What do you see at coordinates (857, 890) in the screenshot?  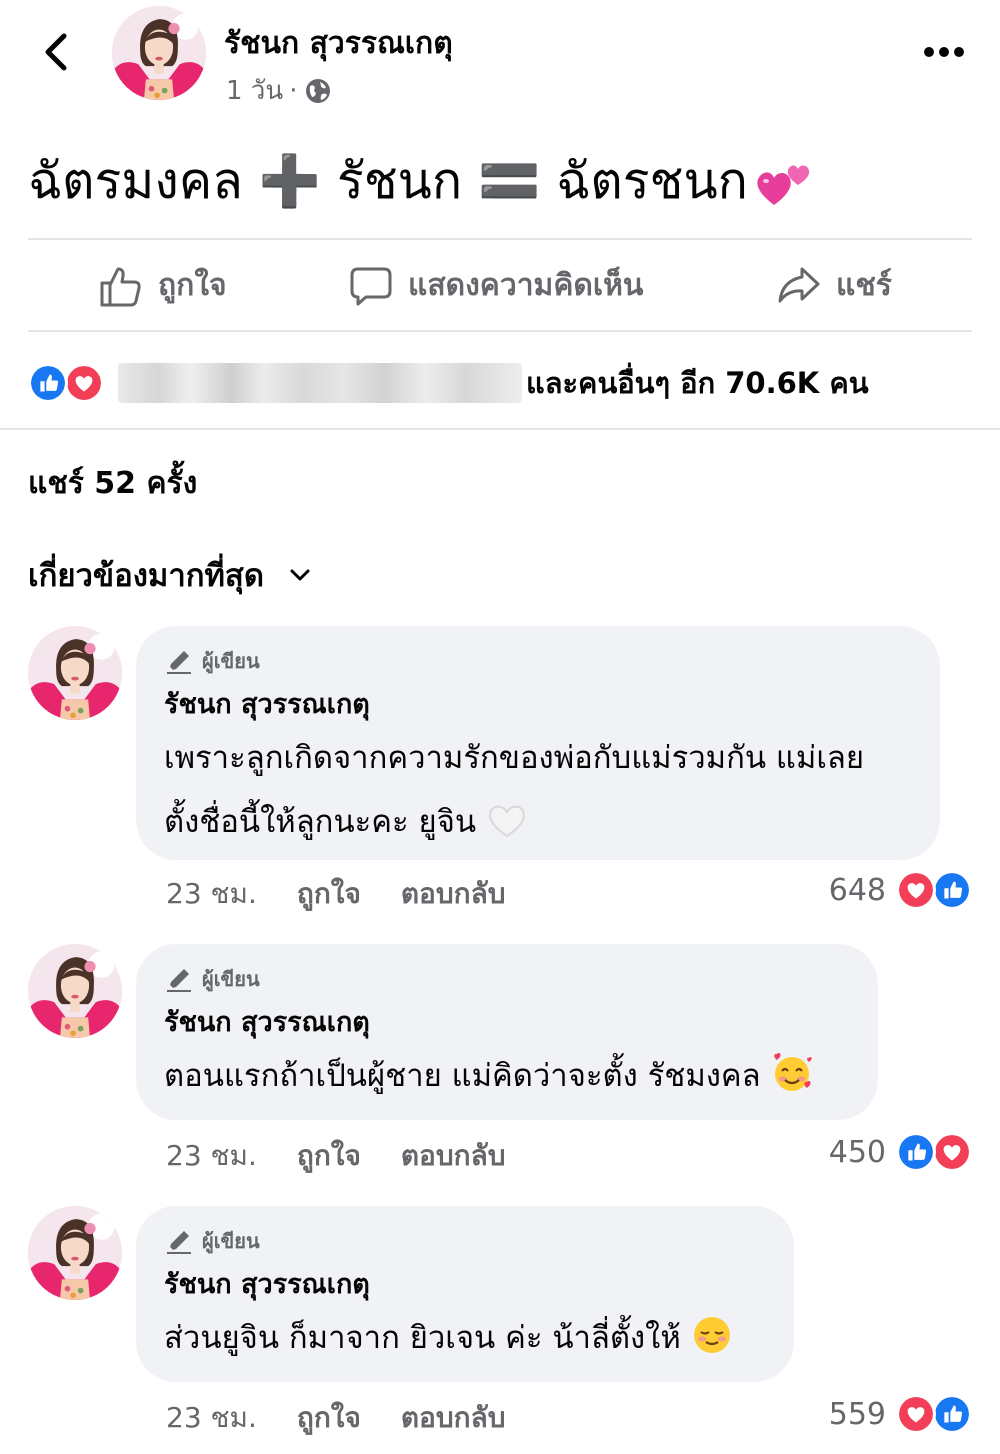 I see `comment-count-value: 648` at bounding box center [857, 890].